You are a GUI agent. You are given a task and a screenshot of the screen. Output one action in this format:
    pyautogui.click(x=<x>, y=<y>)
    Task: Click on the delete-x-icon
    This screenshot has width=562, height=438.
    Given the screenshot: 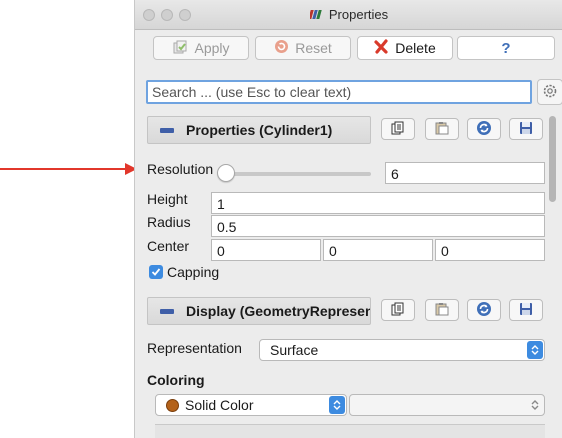 What is the action you would take?
    pyautogui.click(x=381, y=48)
    